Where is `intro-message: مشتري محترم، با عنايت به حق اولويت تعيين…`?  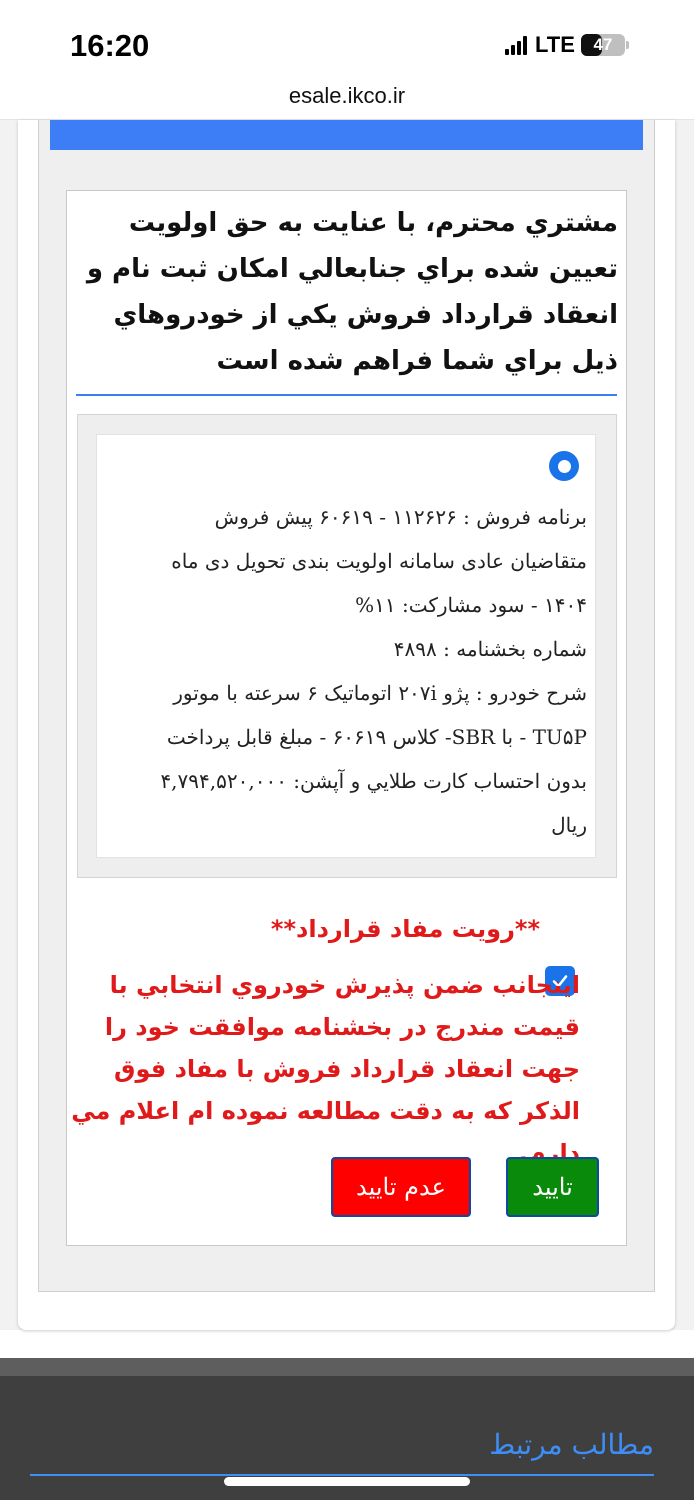
intro-message: مشتري محترم، با عنايت به حق اولويت تعيين… is located at coordinates (352, 292).